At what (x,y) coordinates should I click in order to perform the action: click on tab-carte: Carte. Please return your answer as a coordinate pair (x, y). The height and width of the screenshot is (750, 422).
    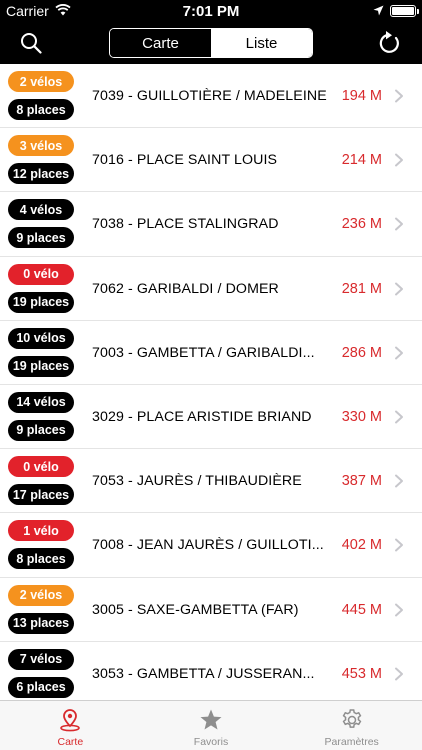
    Looking at the image, I should click on (70, 725).